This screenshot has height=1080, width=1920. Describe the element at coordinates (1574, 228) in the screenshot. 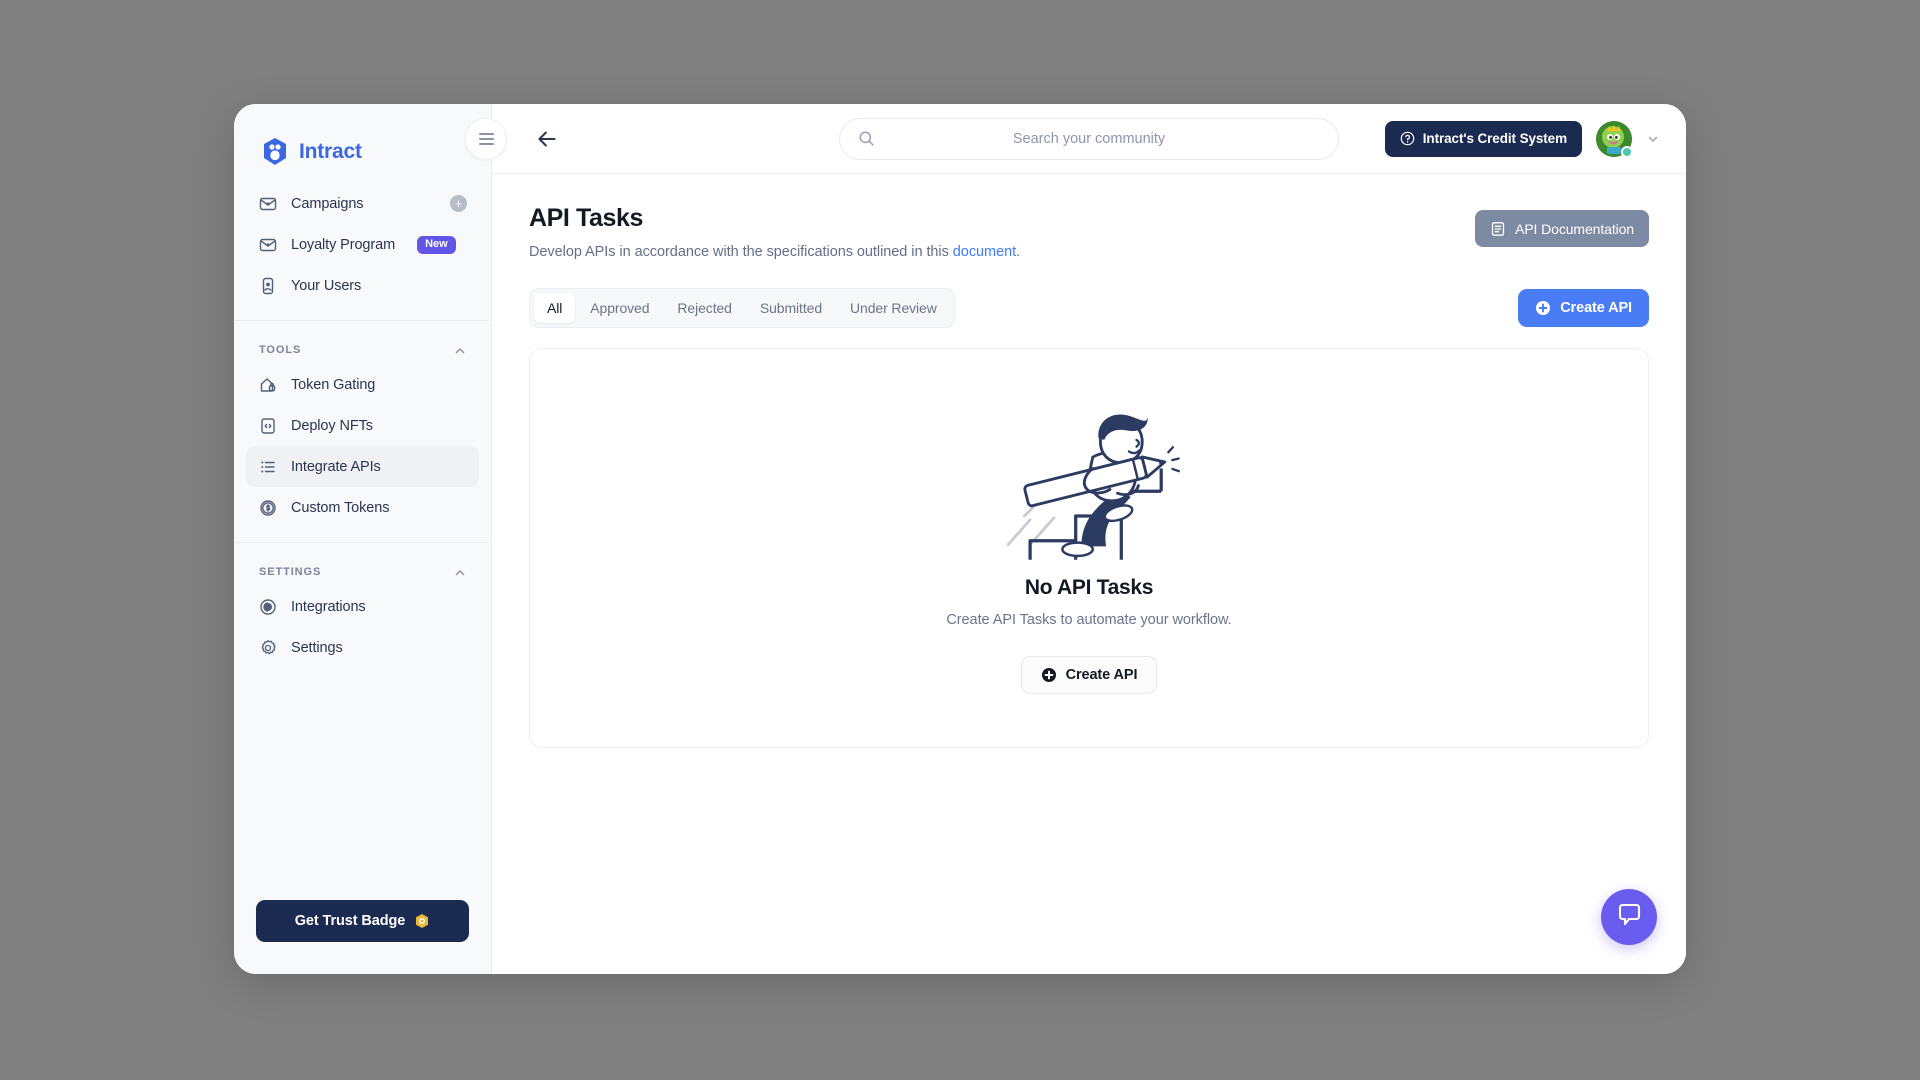

I see `api-documentation-label: API Documentation` at that location.